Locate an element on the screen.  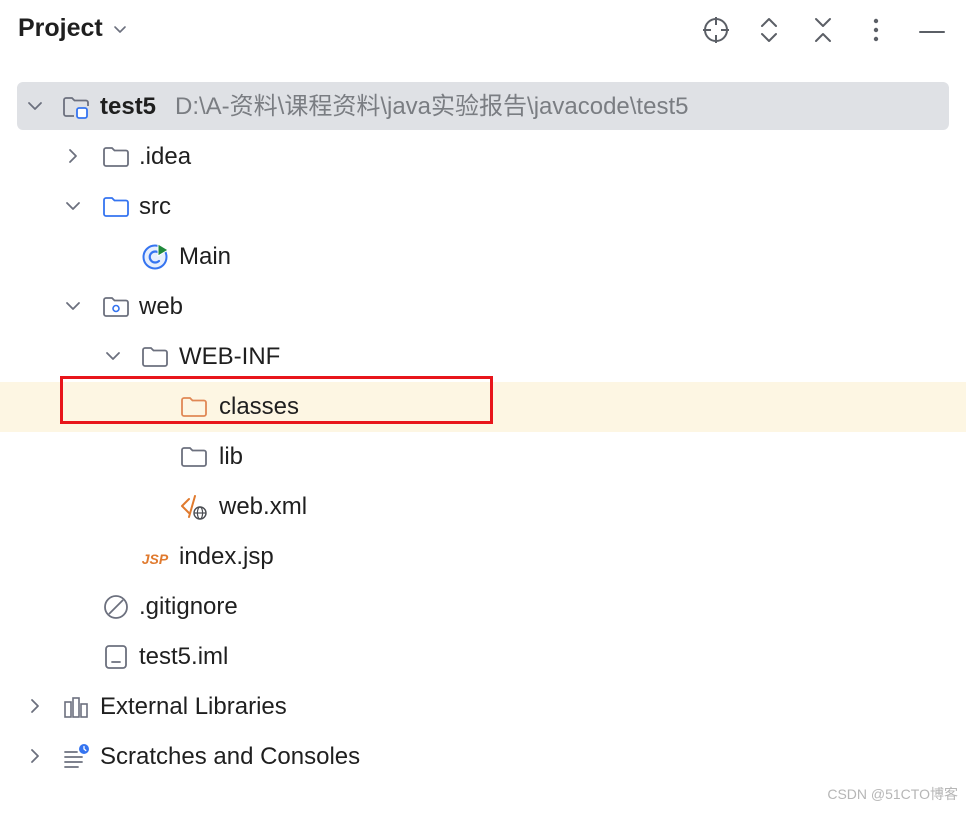
tree-node-label: classes is located at coordinates (259, 406).